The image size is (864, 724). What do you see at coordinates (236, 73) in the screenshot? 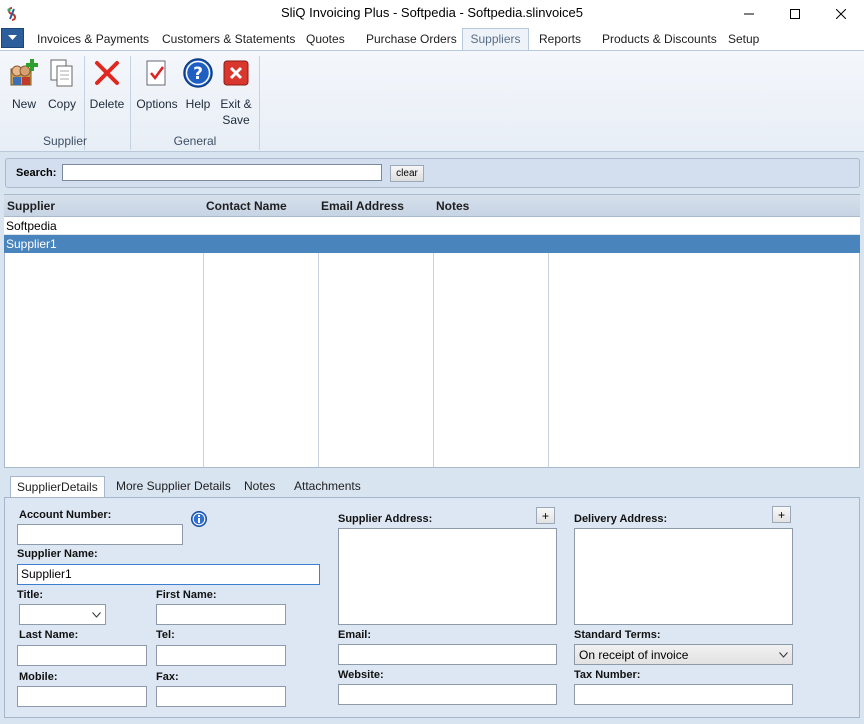
I see `exit-icon` at bounding box center [236, 73].